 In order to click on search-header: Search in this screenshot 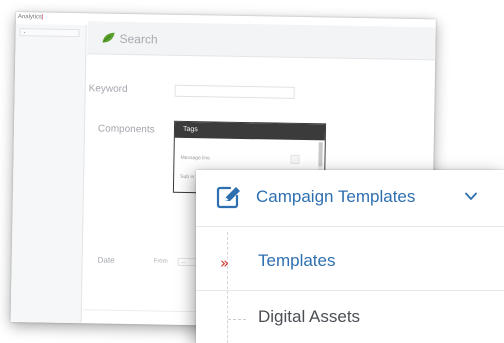, I will do `click(261, 41)`.